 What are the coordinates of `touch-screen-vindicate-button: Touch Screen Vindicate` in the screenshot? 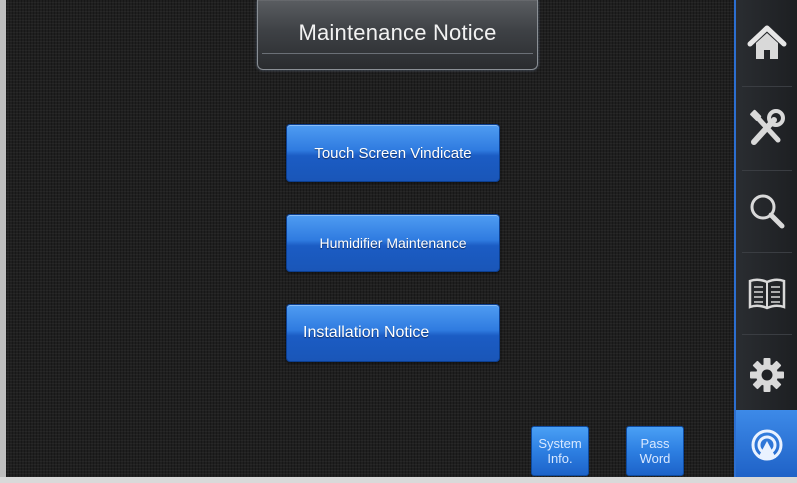 It's located at (393, 153).